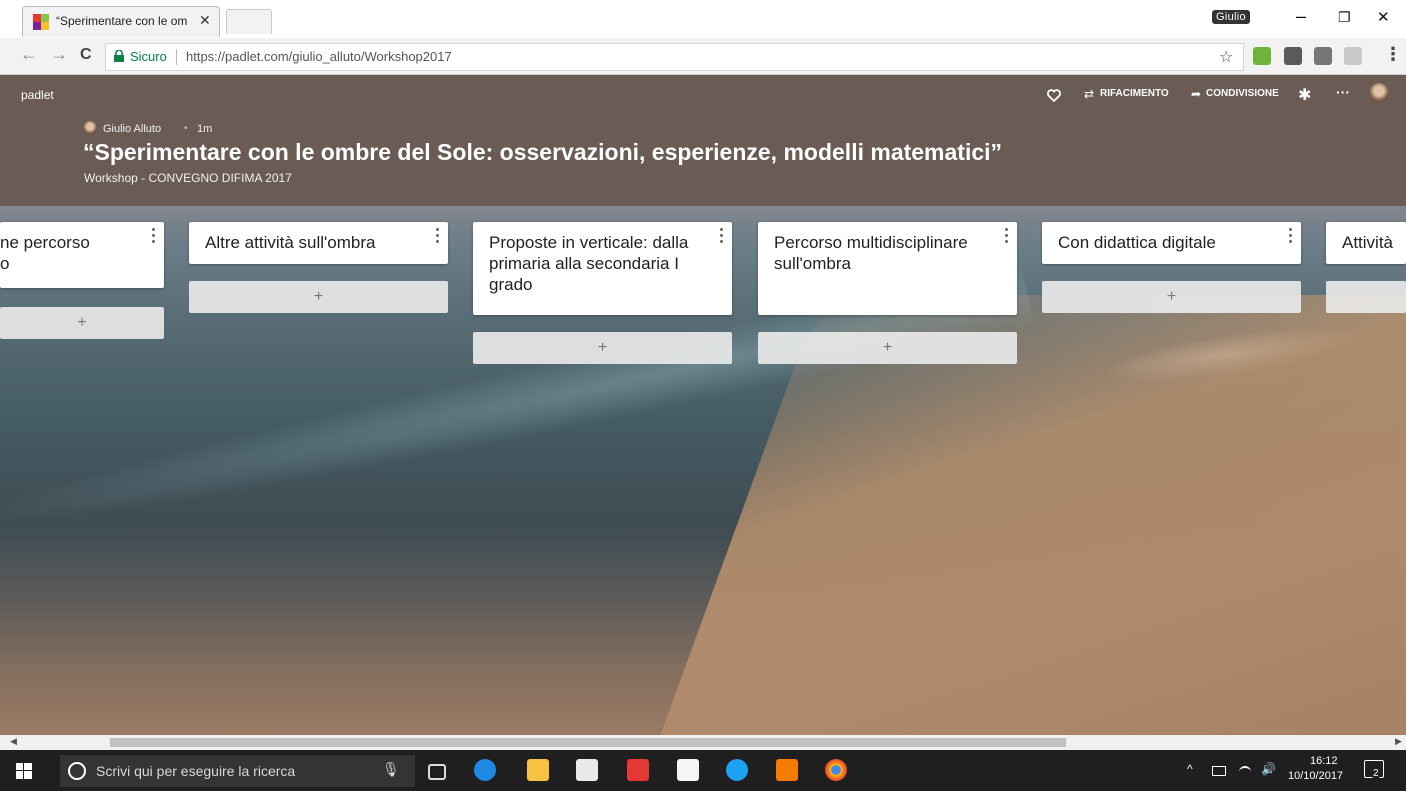 This screenshot has height=791, width=1406. Describe the element at coordinates (290, 242) in the screenshot. I see `column-title: Altre attività sull'ombra` at that location.